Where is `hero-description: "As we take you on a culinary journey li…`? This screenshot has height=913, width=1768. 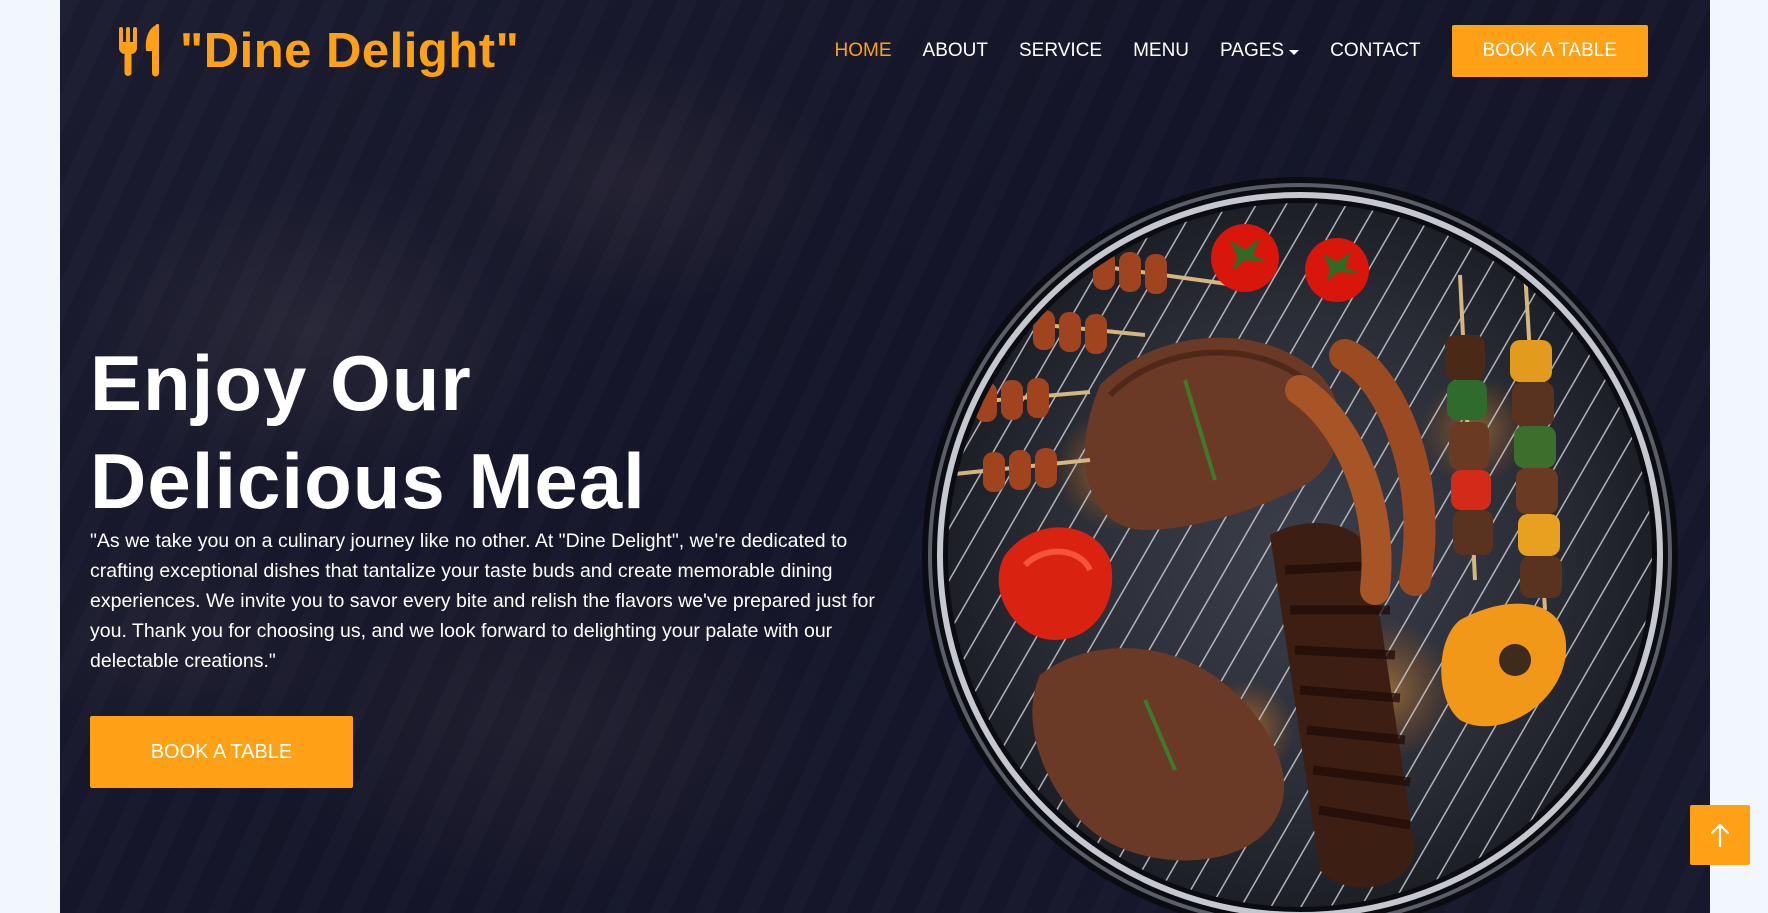 hero-description: "As we take you on a culinary journey li… is located at coordinates (482, 601).